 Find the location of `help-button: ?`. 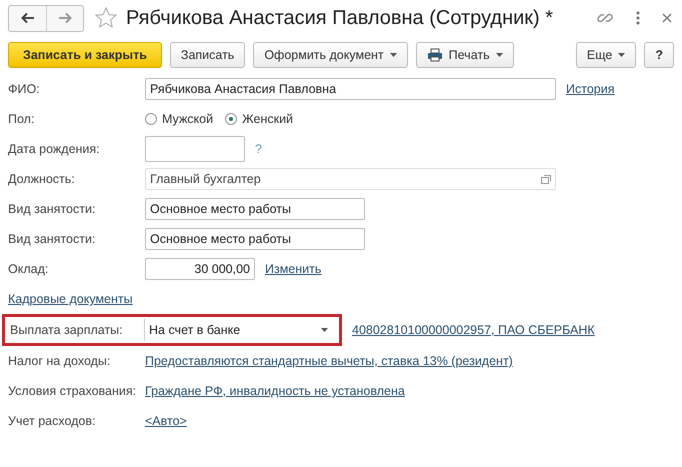

help-button: ? is located at coordinates (659, 55).